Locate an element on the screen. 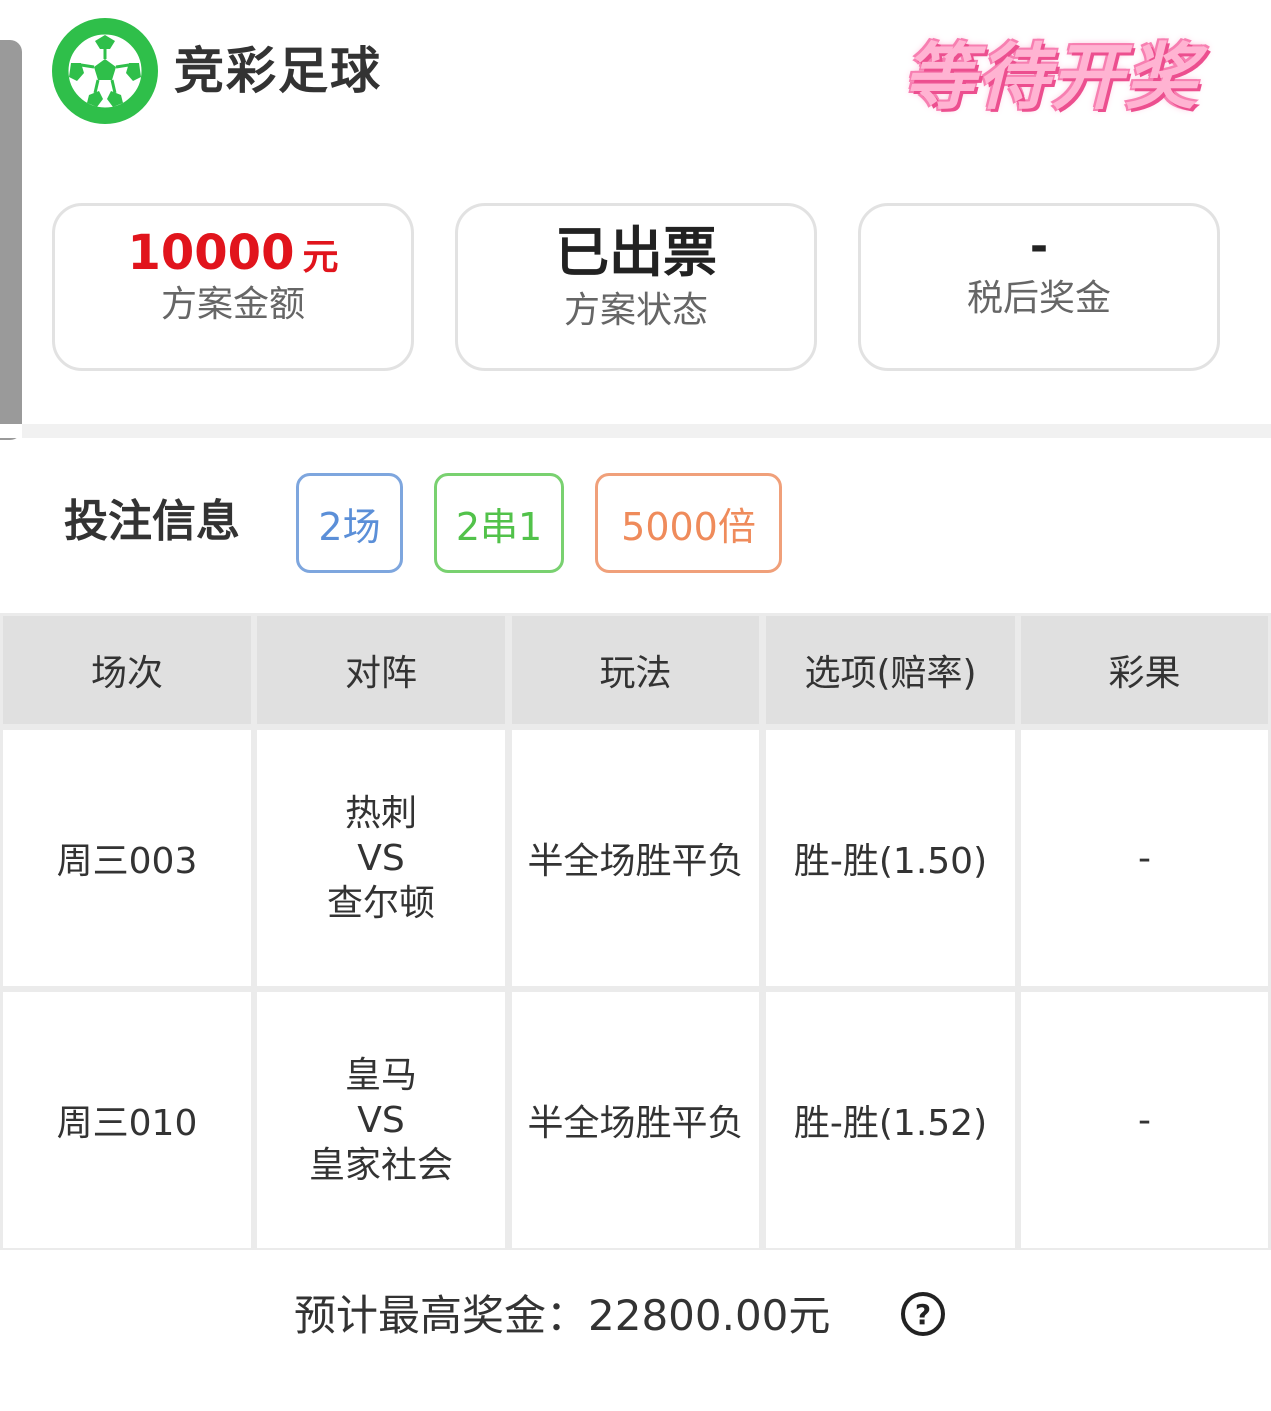 The height and width of the screenshot is (1411, 1271). row-2-away-team: 皇家社会 is located at coordinates (380, 1165).